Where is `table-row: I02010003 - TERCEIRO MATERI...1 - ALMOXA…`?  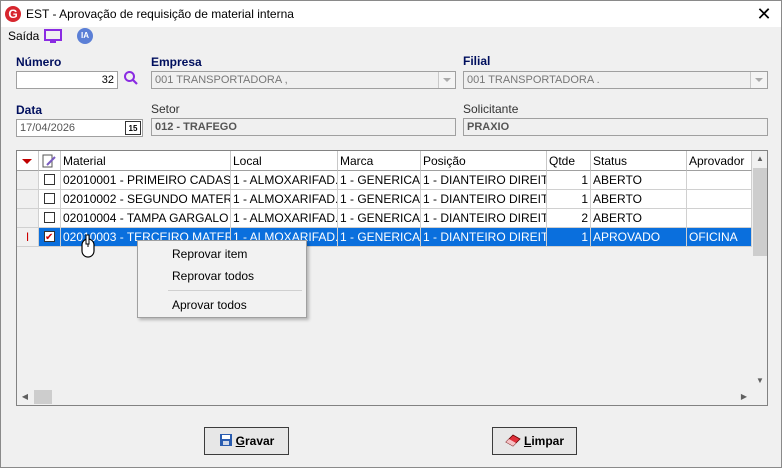
table-row: I02010003 - TERCEIRO MATERI...1 - ALMOXA… is located at coordinates (384, 237).